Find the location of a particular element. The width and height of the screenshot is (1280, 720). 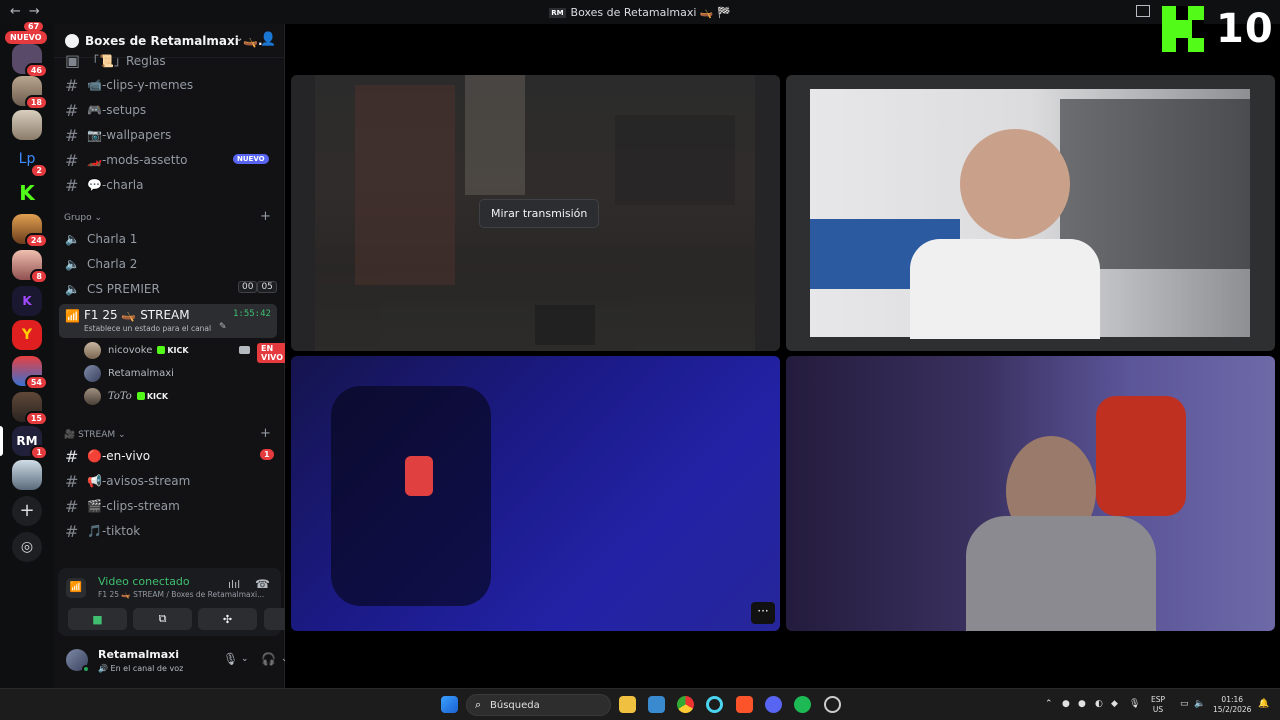

channel-charla: # 💬-charla is located at coordinates (168, 185).